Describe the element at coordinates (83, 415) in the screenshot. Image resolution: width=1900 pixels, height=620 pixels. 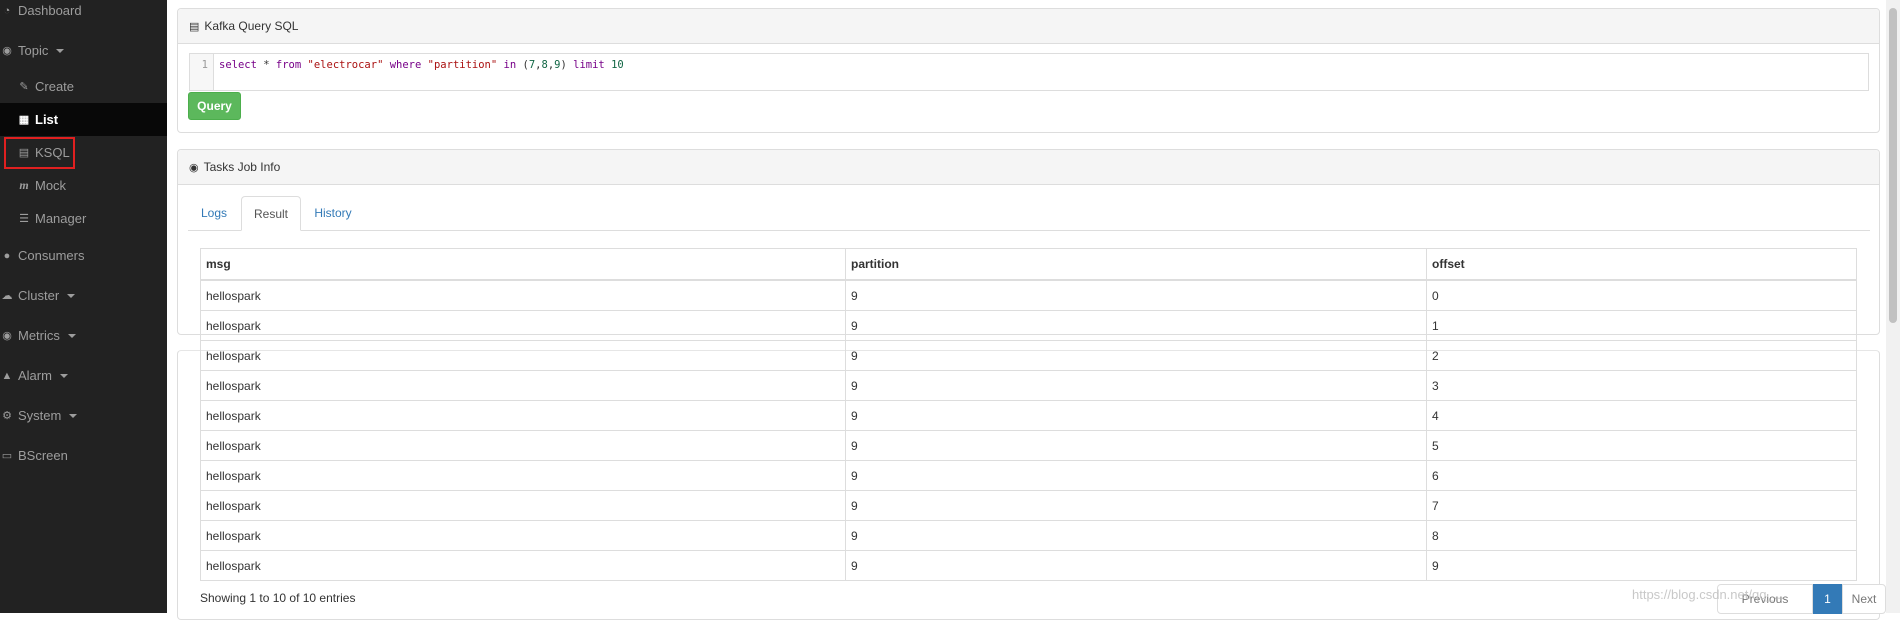
I see `nav-system: ⚙ System` at that location.